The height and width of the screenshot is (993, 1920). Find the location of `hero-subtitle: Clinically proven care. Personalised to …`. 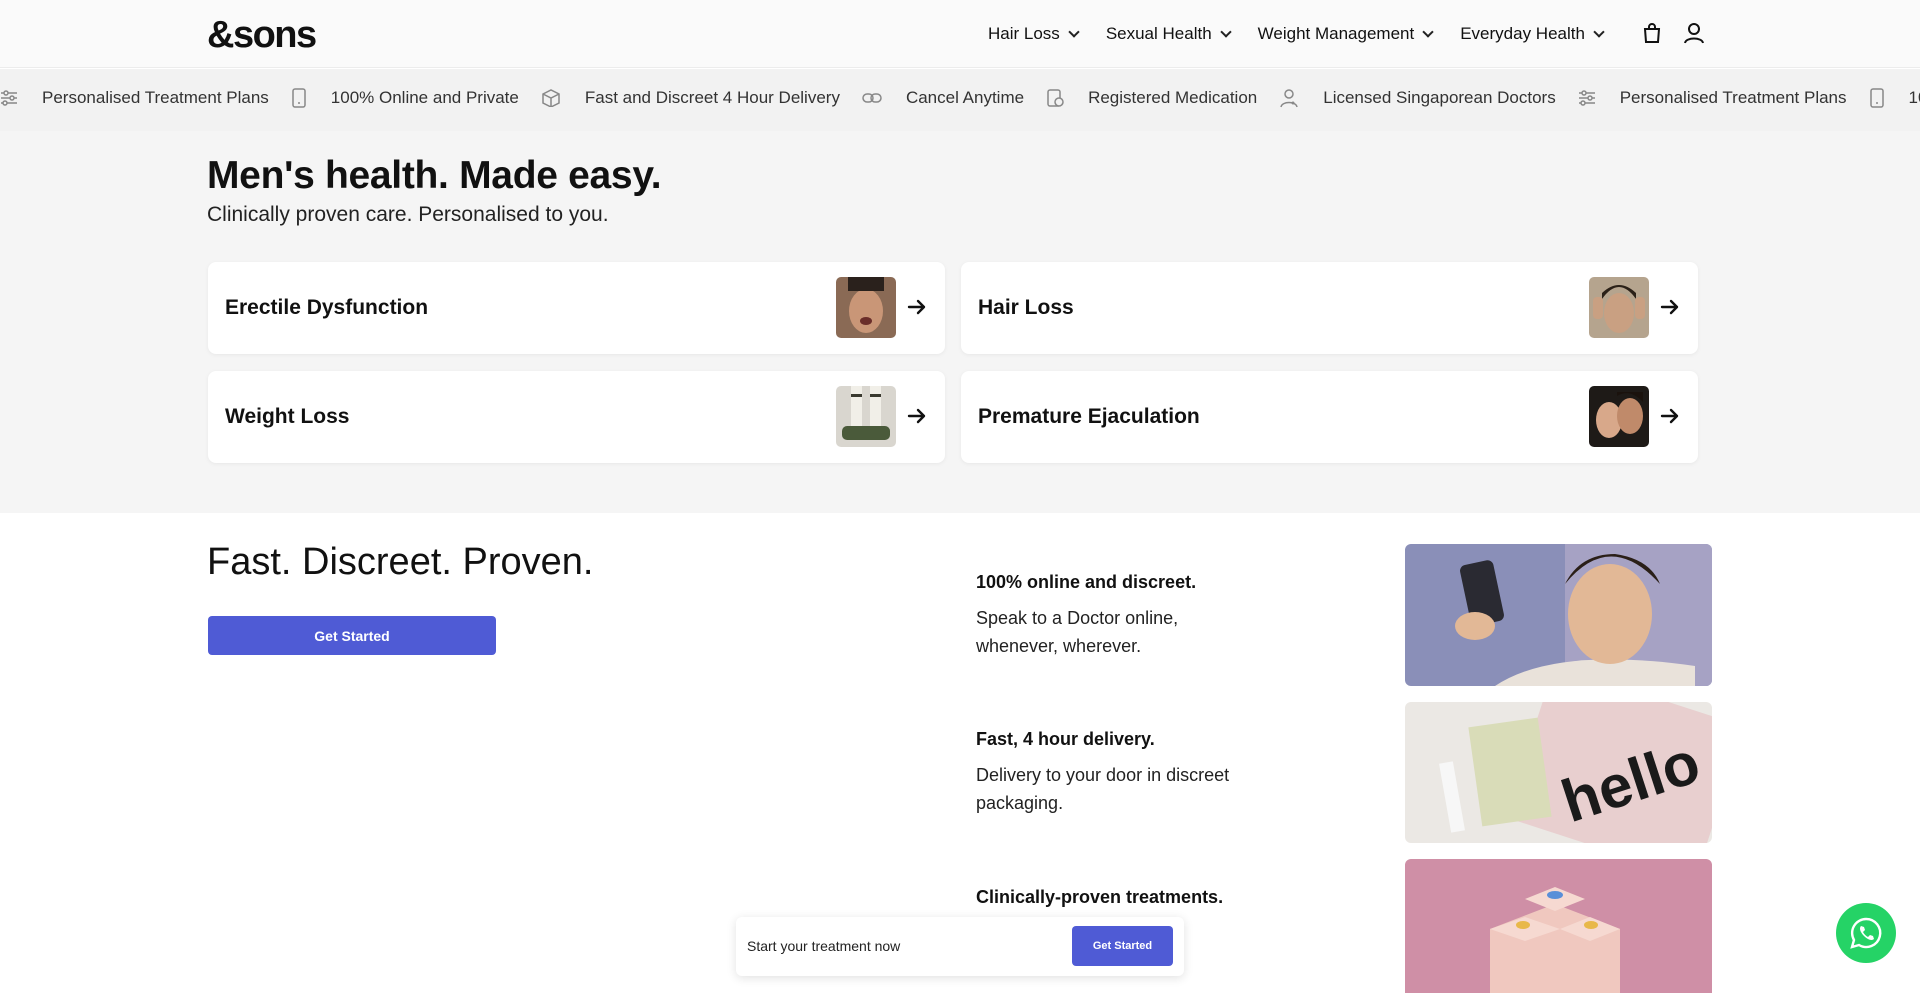

hero-subtitle: Clinically proven care. Personalised to … is located at coordinates (408, 214).